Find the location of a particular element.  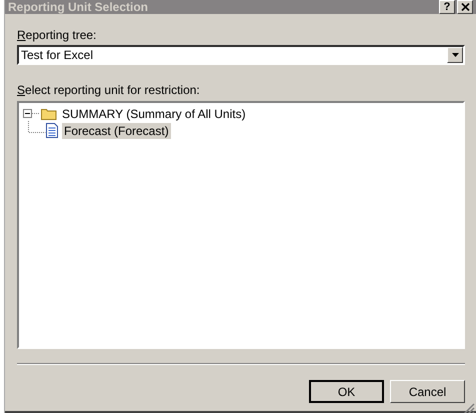

window-title: Reporting Unit Selection is located at coordinates (79, 7).